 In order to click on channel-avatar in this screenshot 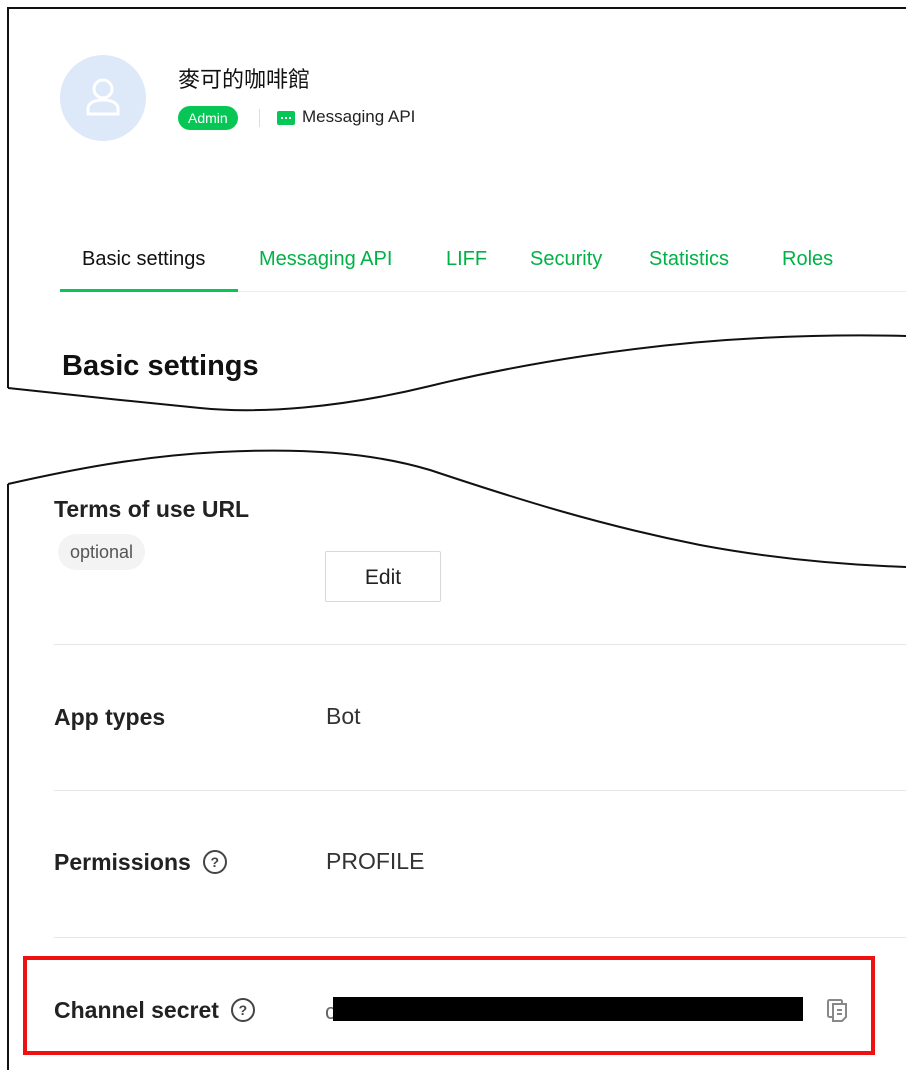, I will do `click(103, 98)`.